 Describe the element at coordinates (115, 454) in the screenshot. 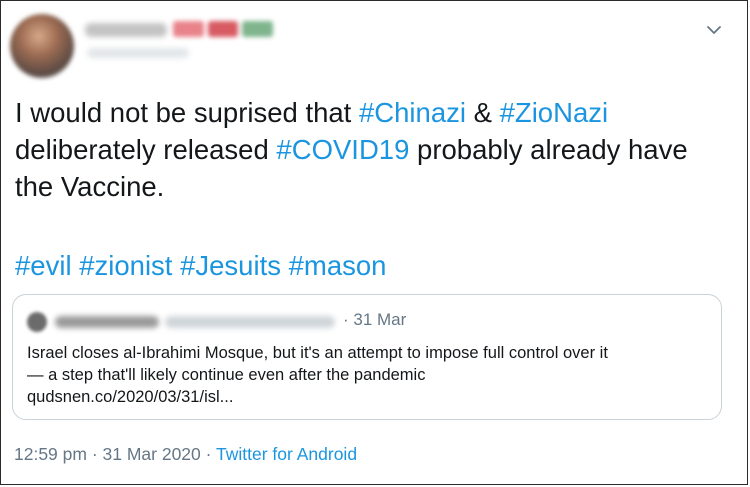

I see `tweet-timestamp: 12:59 pm · 31 Mar 2020 ·` at that location.